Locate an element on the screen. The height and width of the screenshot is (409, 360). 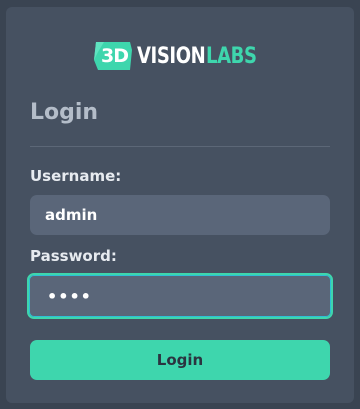
password-label: Password: is located at coordinates (73, 256).